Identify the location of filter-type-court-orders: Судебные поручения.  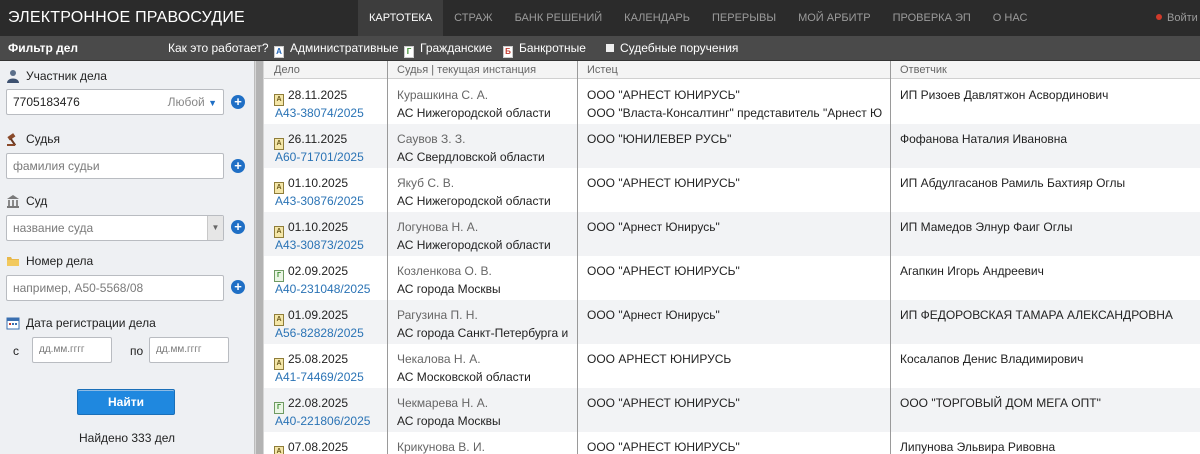
(672, 48).